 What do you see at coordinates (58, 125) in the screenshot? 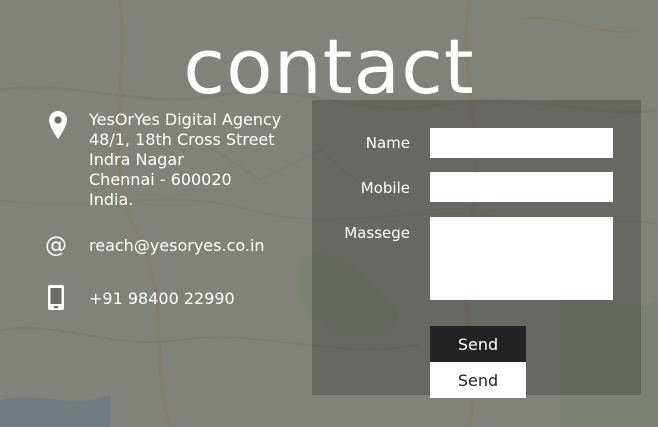
I see `map-pin-icon` at bounding box center [58, 125].